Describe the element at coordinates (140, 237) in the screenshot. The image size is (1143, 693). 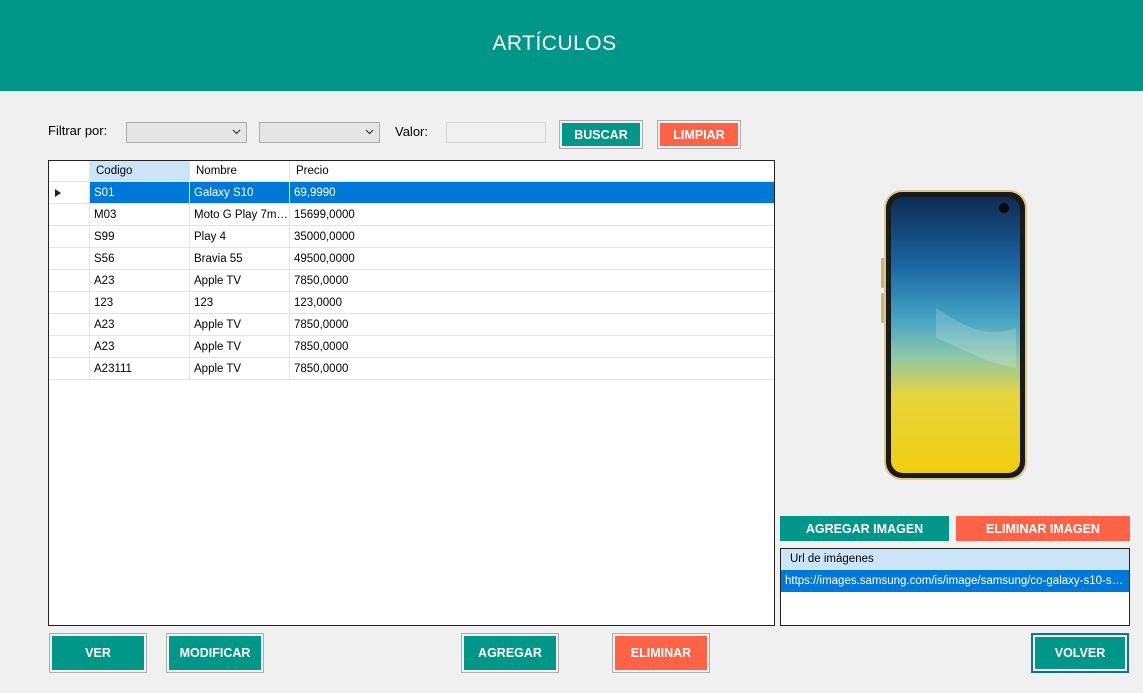
I see `cell-codigo: S99` at that location.